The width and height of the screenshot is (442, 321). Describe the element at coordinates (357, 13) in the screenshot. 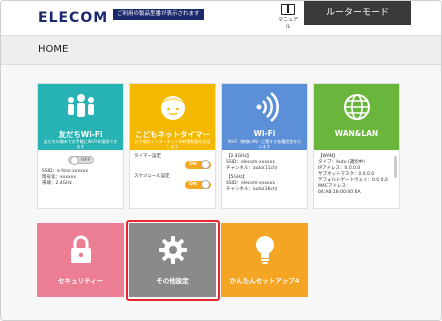

I see `router-mode-button: ルーターモード` at that location.